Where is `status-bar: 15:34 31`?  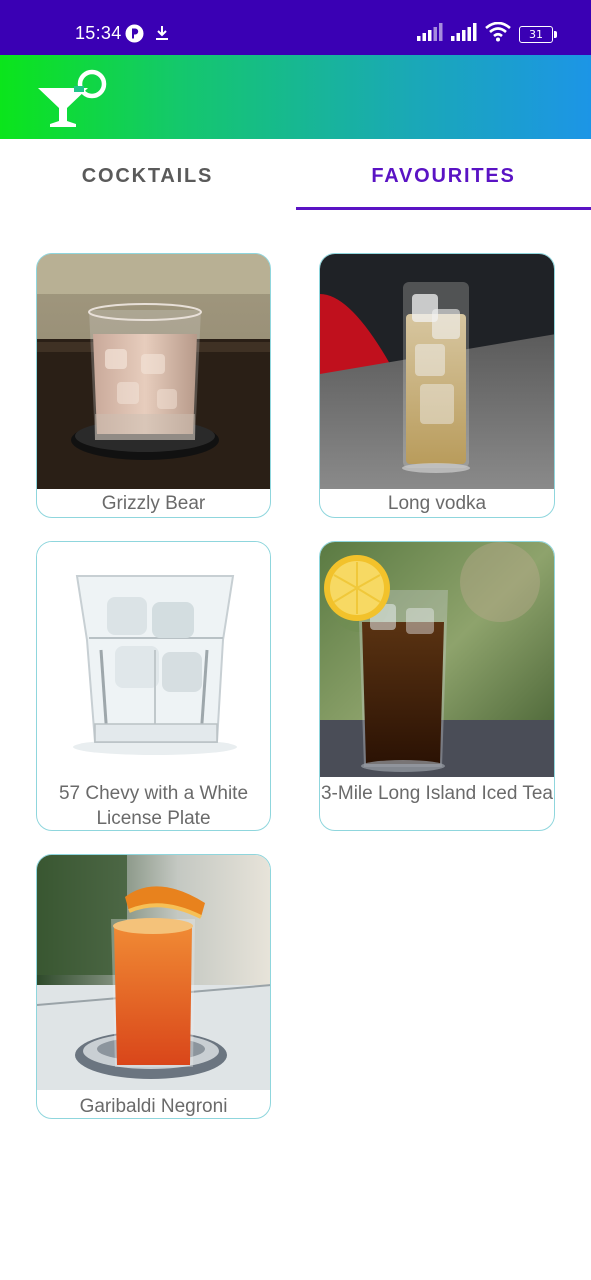 status-bar: 15:34 31 is located at coordinates (295, 27).